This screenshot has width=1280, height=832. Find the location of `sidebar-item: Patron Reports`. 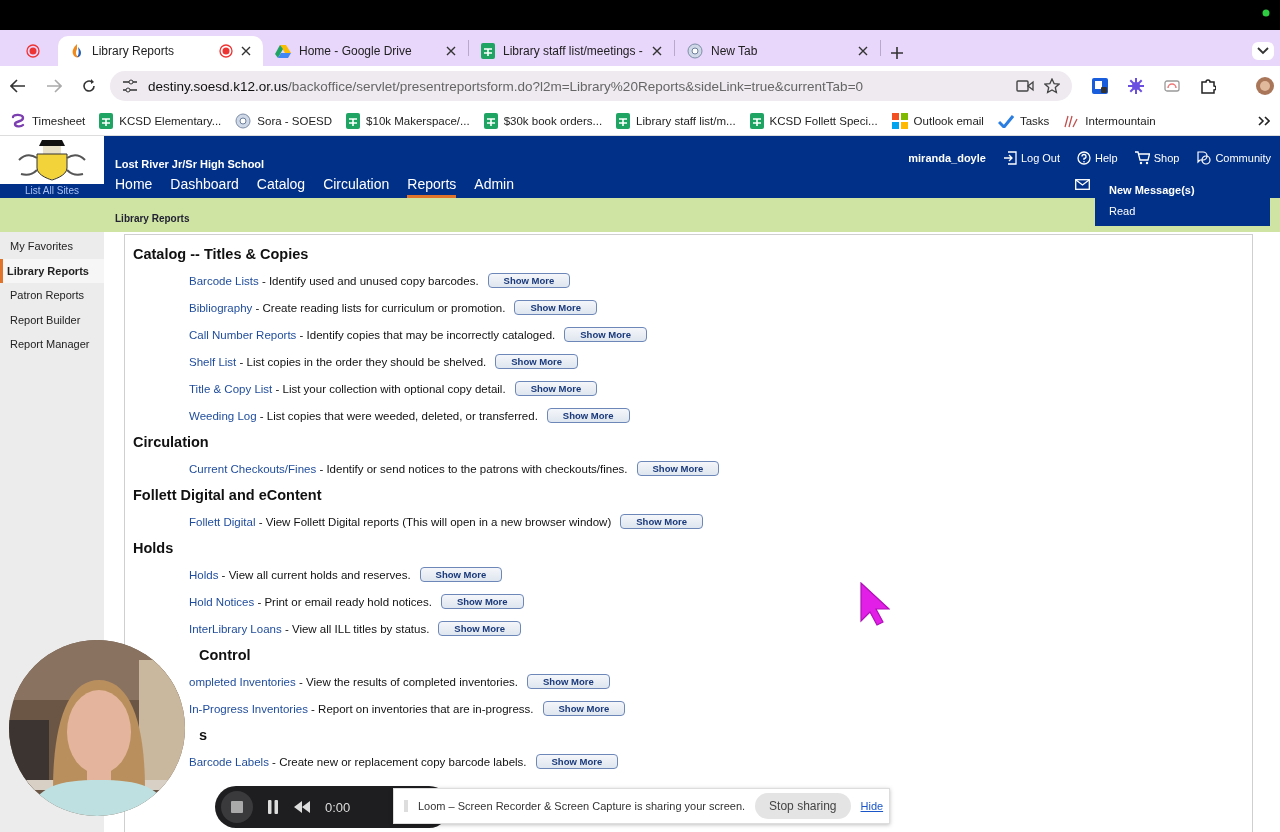

sidebar-item: Patron Reports is located at coordinates (52, 295).